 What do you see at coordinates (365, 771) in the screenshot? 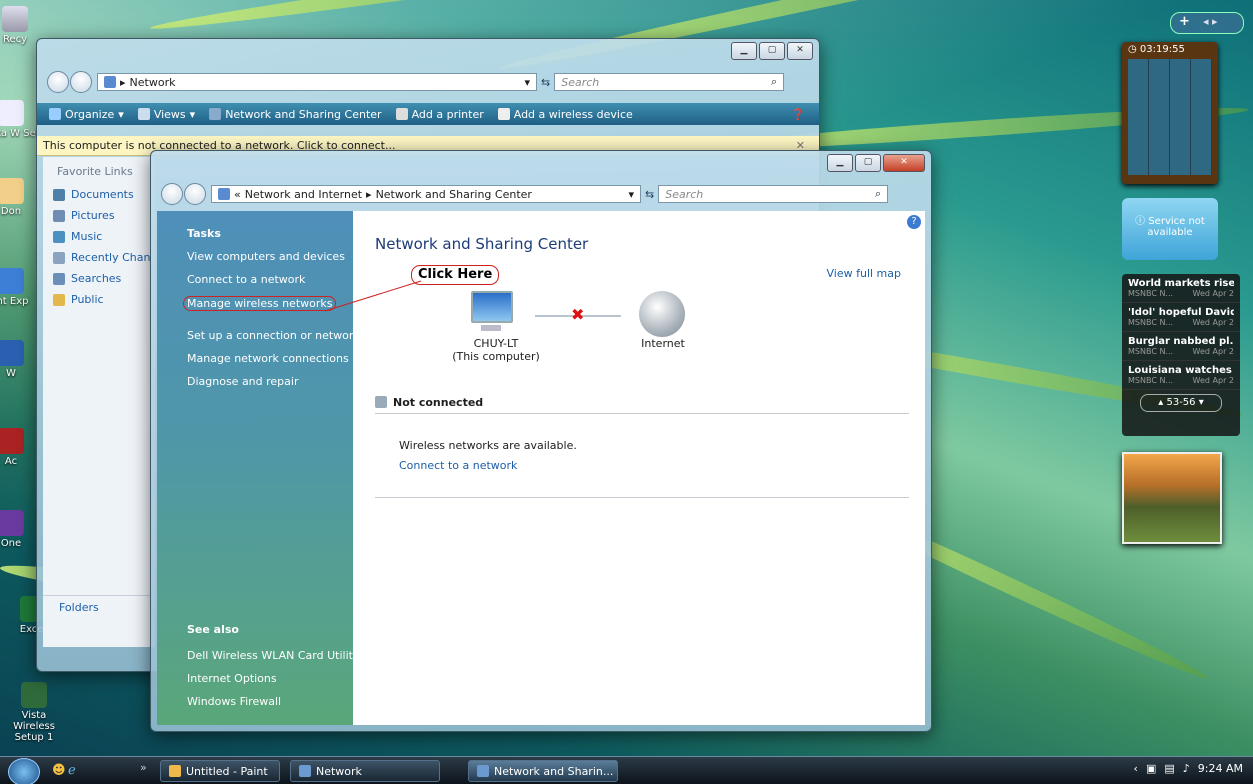
I see `taskbar-button: Network` at bounding box center [365, 771].